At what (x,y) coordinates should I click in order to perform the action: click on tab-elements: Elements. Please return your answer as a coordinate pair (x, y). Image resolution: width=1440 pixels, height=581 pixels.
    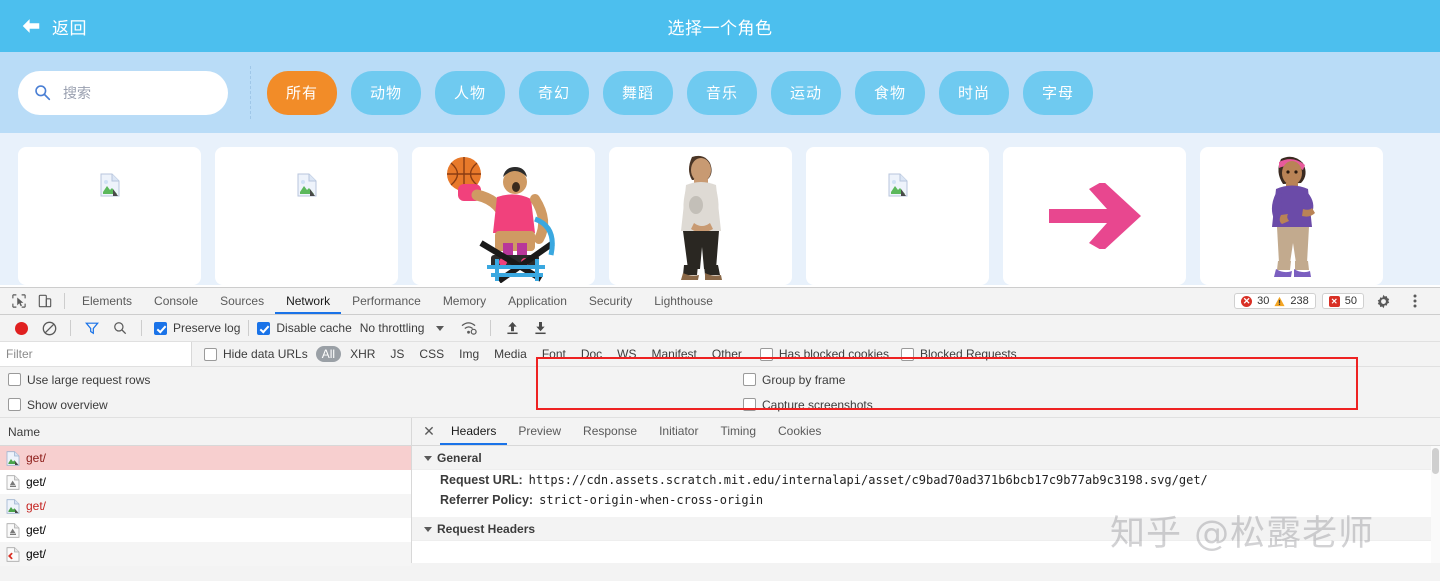
    Looking at the image, I should click on (107, 301).